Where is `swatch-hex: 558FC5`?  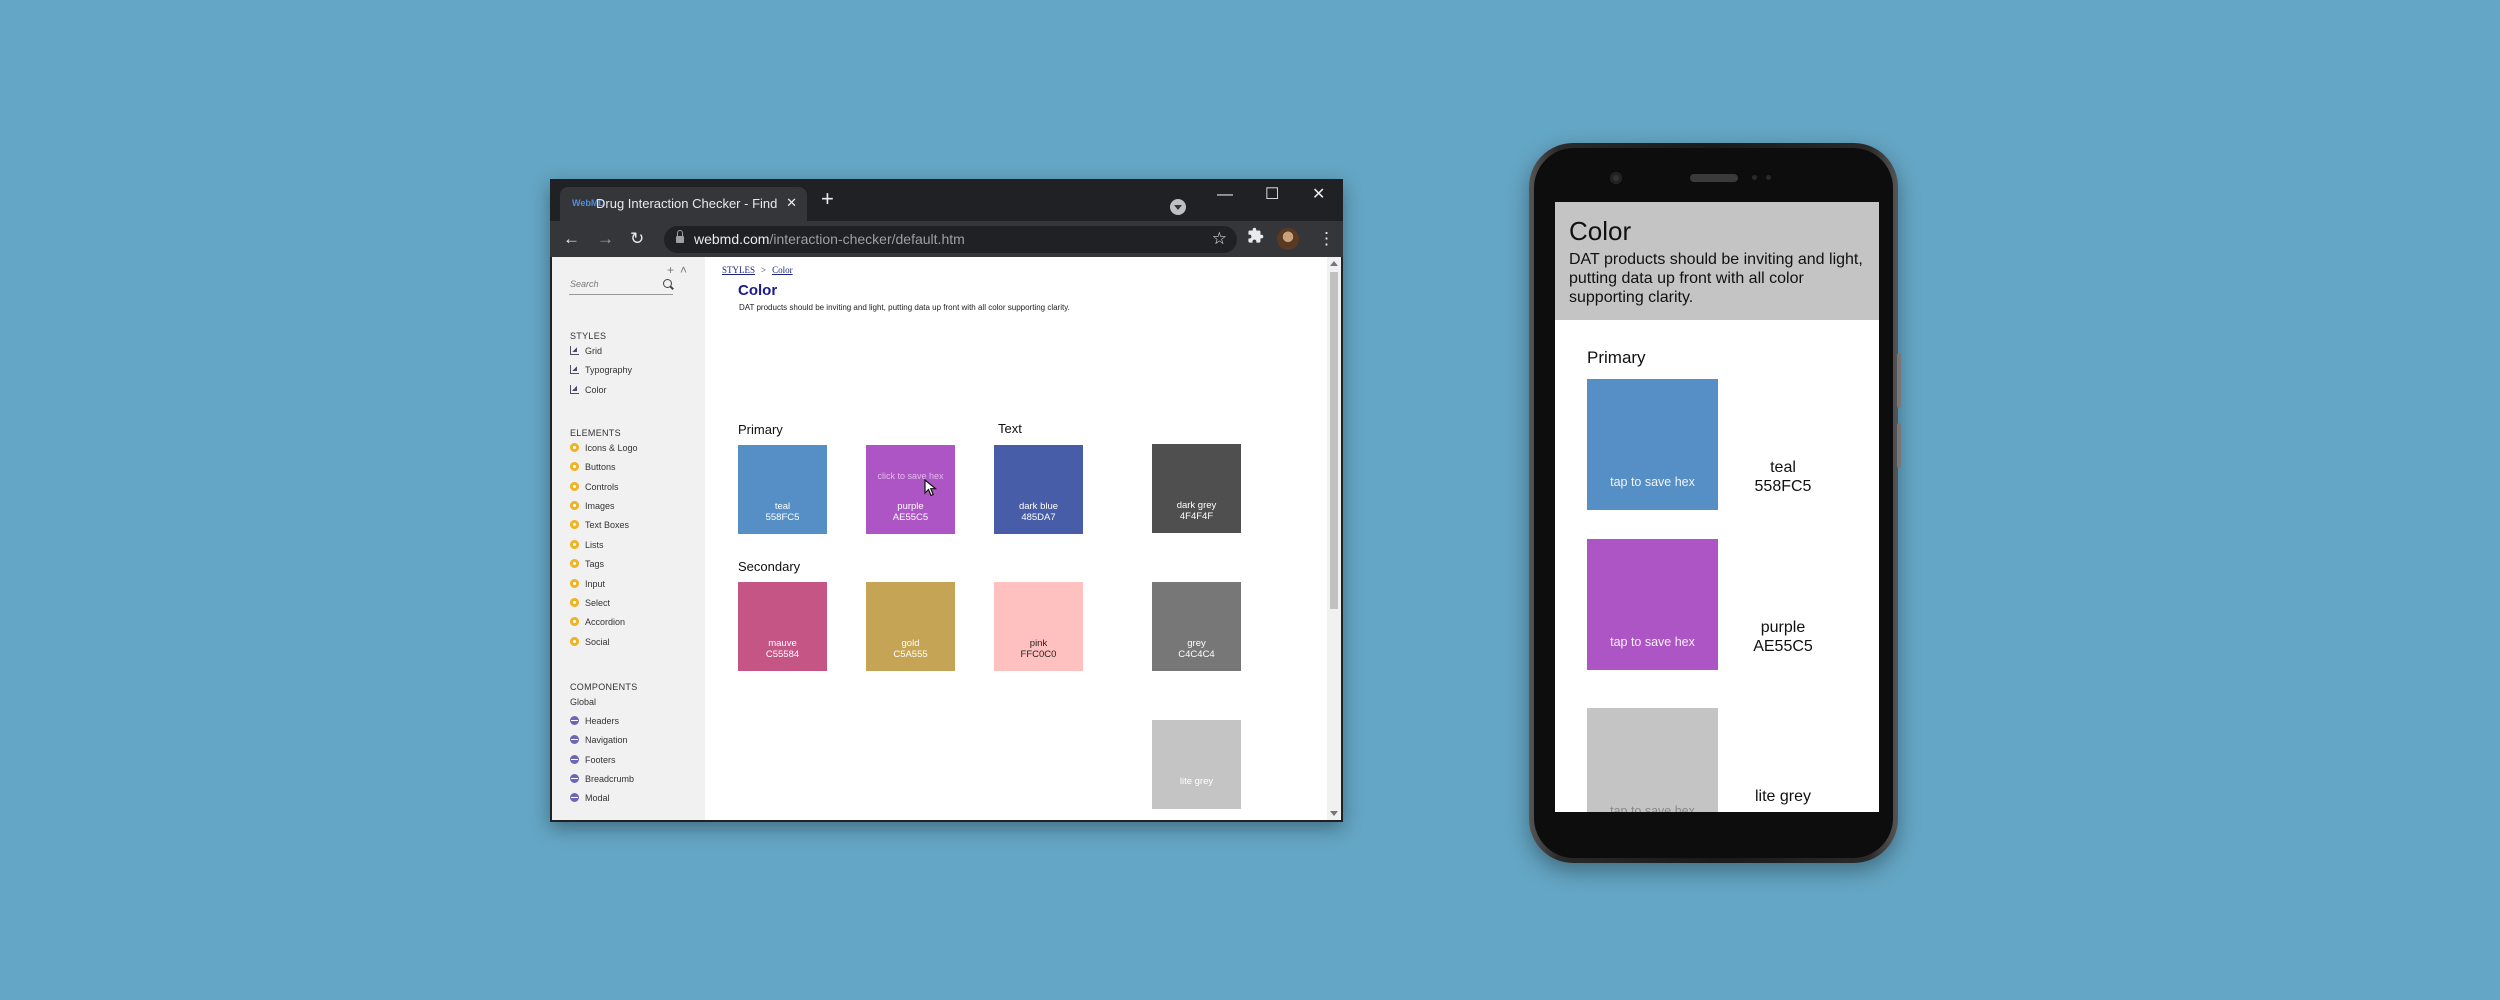 swatch-hex: 558FC5 is located at coordinates (782, 517).